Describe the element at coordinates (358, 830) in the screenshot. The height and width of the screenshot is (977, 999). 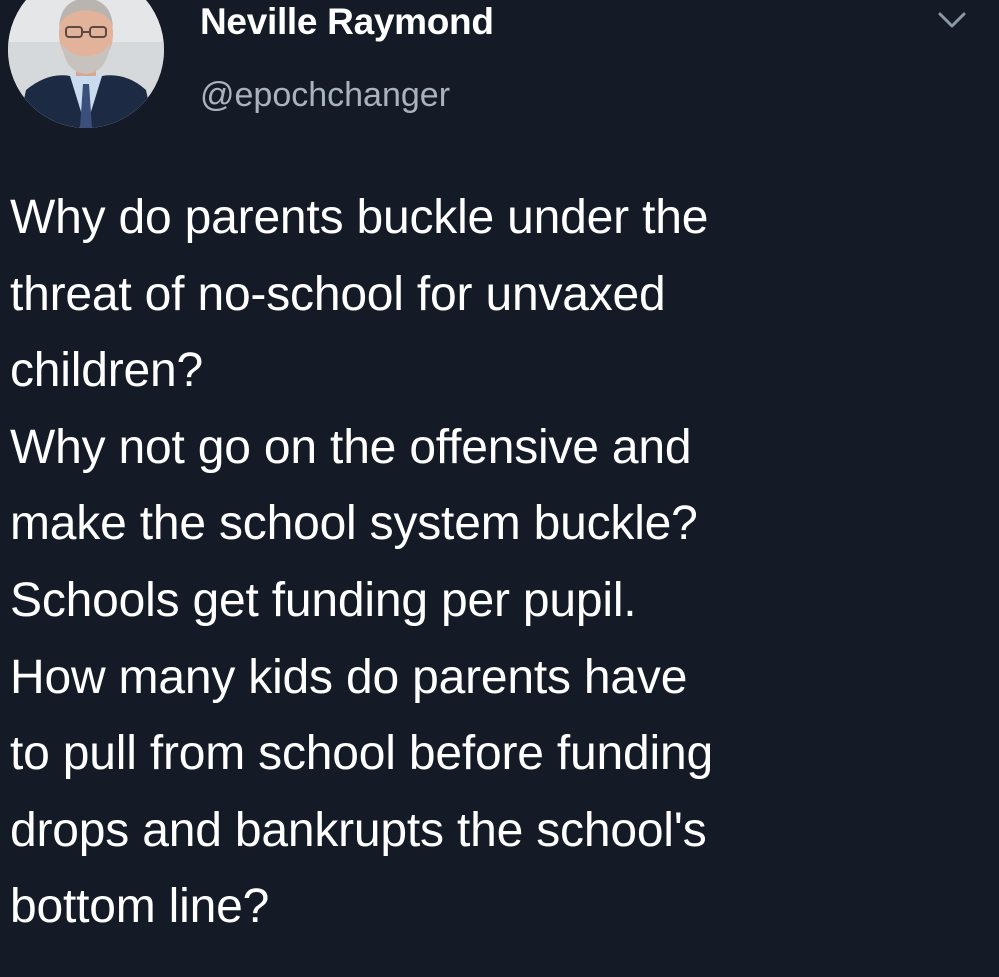
I see `tweet-body-line: drops and bankrupts the school's` at that location.